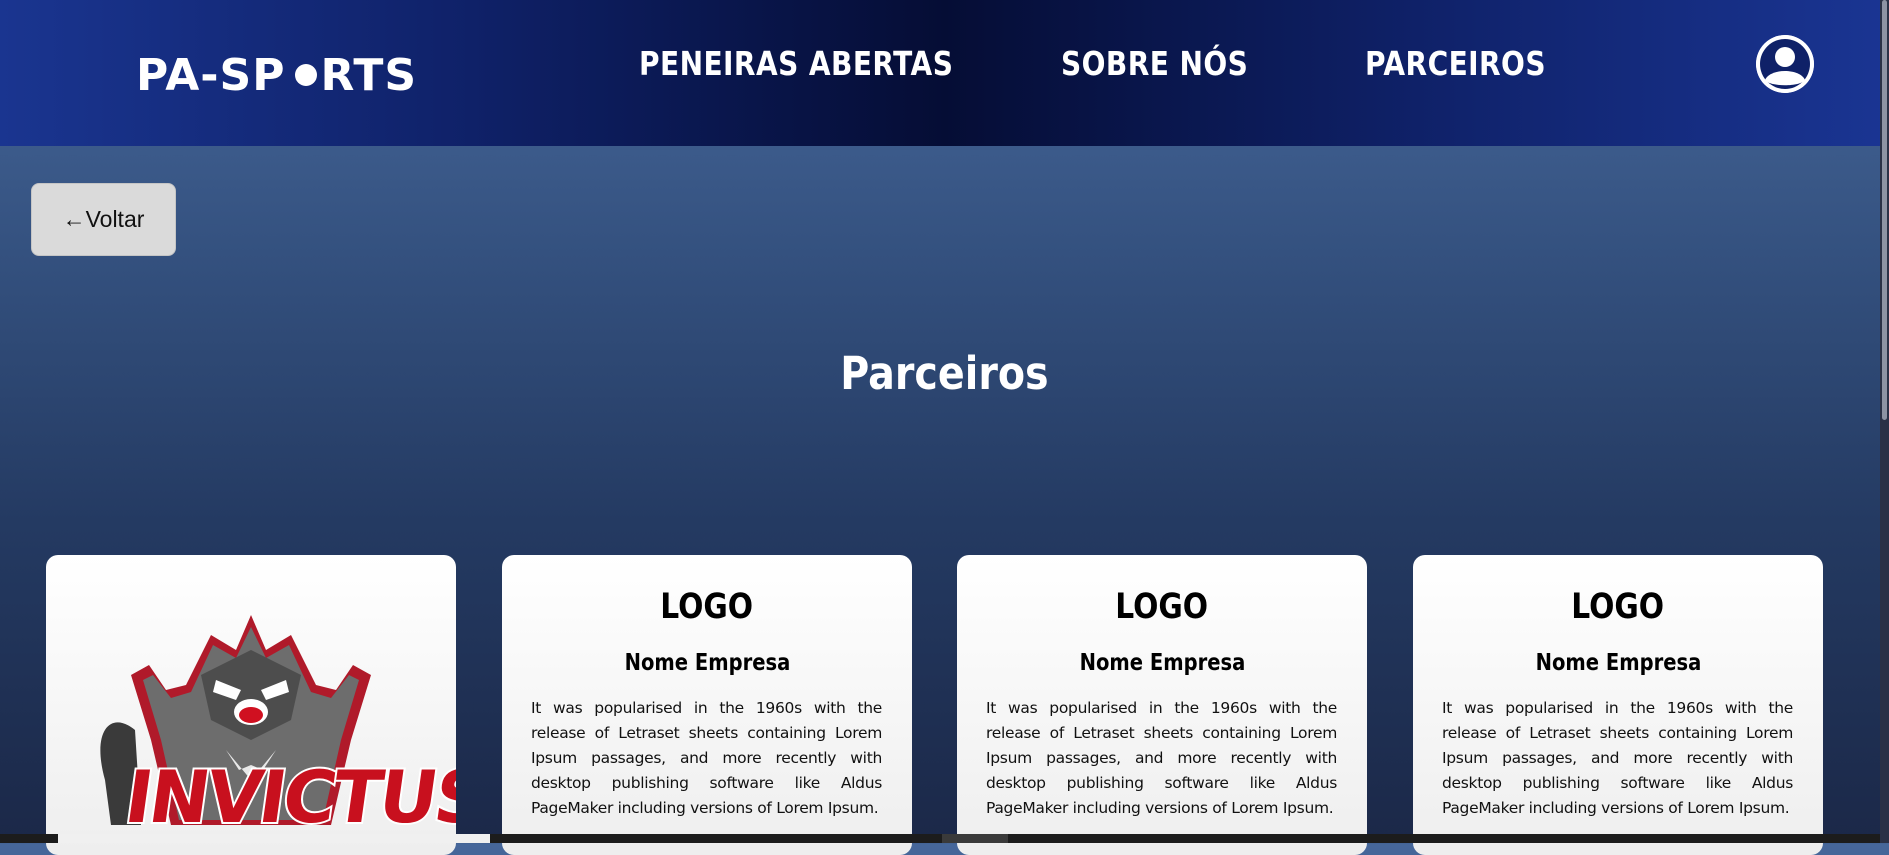 The image size is (1889, 855). What do you see at coordinates (1154, 63) in the screenshot?
I see `nav-sobre-nos: SOBRE NÓS` at bounding box center [1154, 63].